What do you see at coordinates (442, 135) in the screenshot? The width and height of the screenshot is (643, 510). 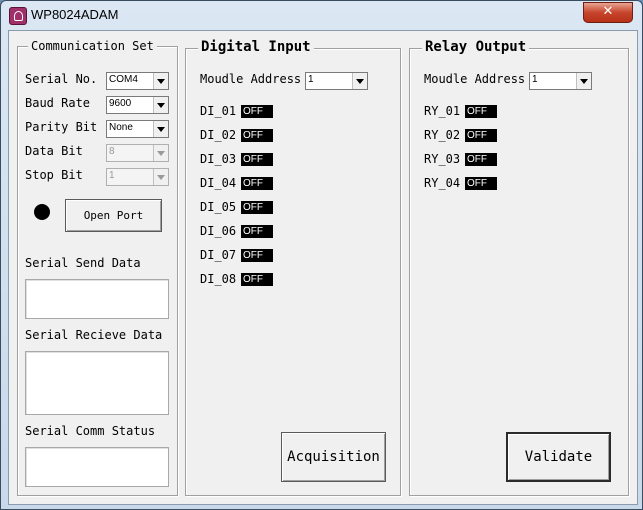 I see `ry-02-label: RY_02` at bounding box center [442, 135].